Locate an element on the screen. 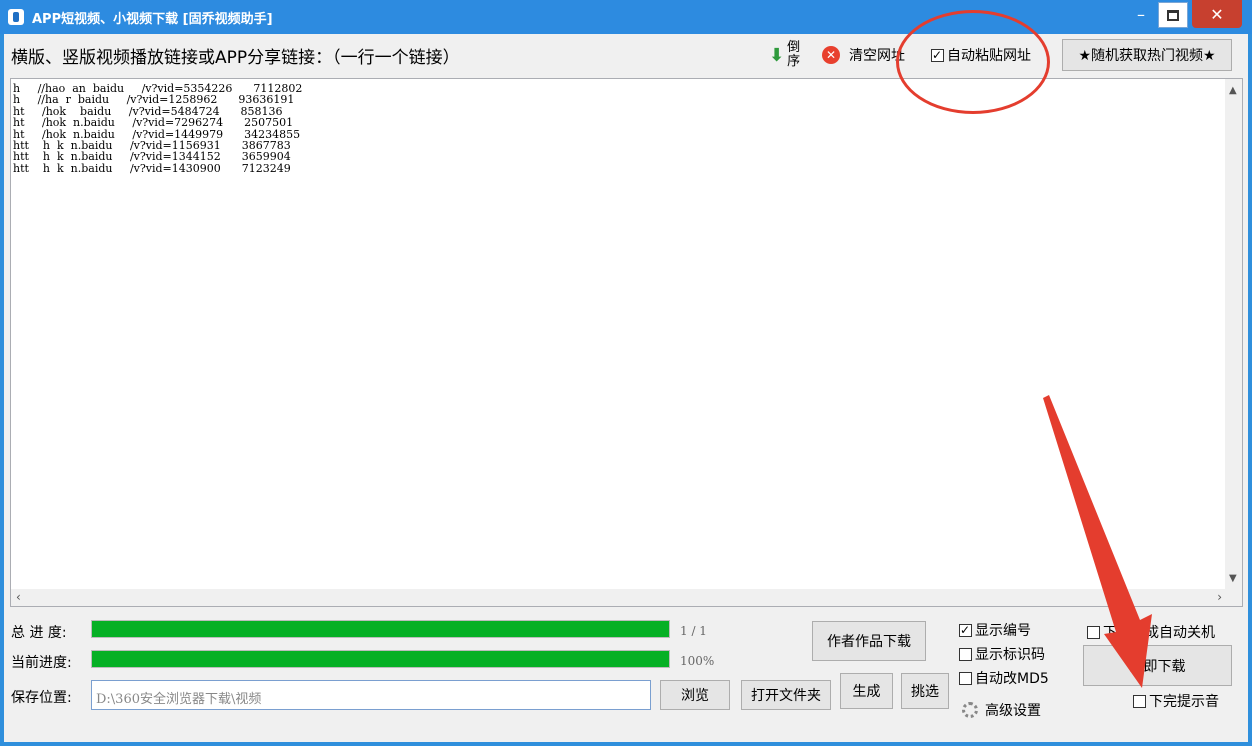  advanced-settings-button: 高级设置 is located at coordinates (1001, 710).